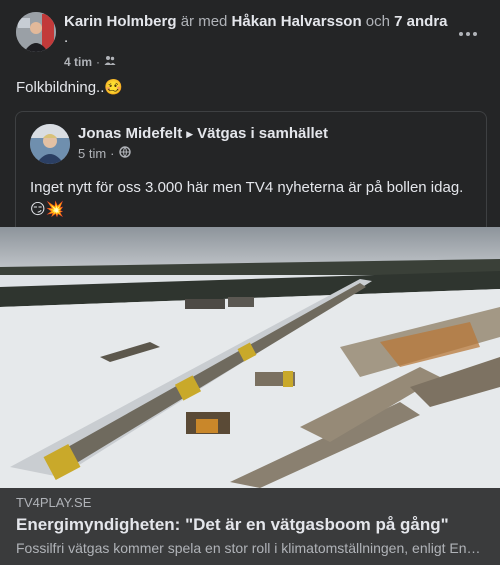 This screenshot has height=565, width=500. I want to click on shared-author-line: Jonas Midefelt ▶ Vätgas i samhället, so click(203, 134).